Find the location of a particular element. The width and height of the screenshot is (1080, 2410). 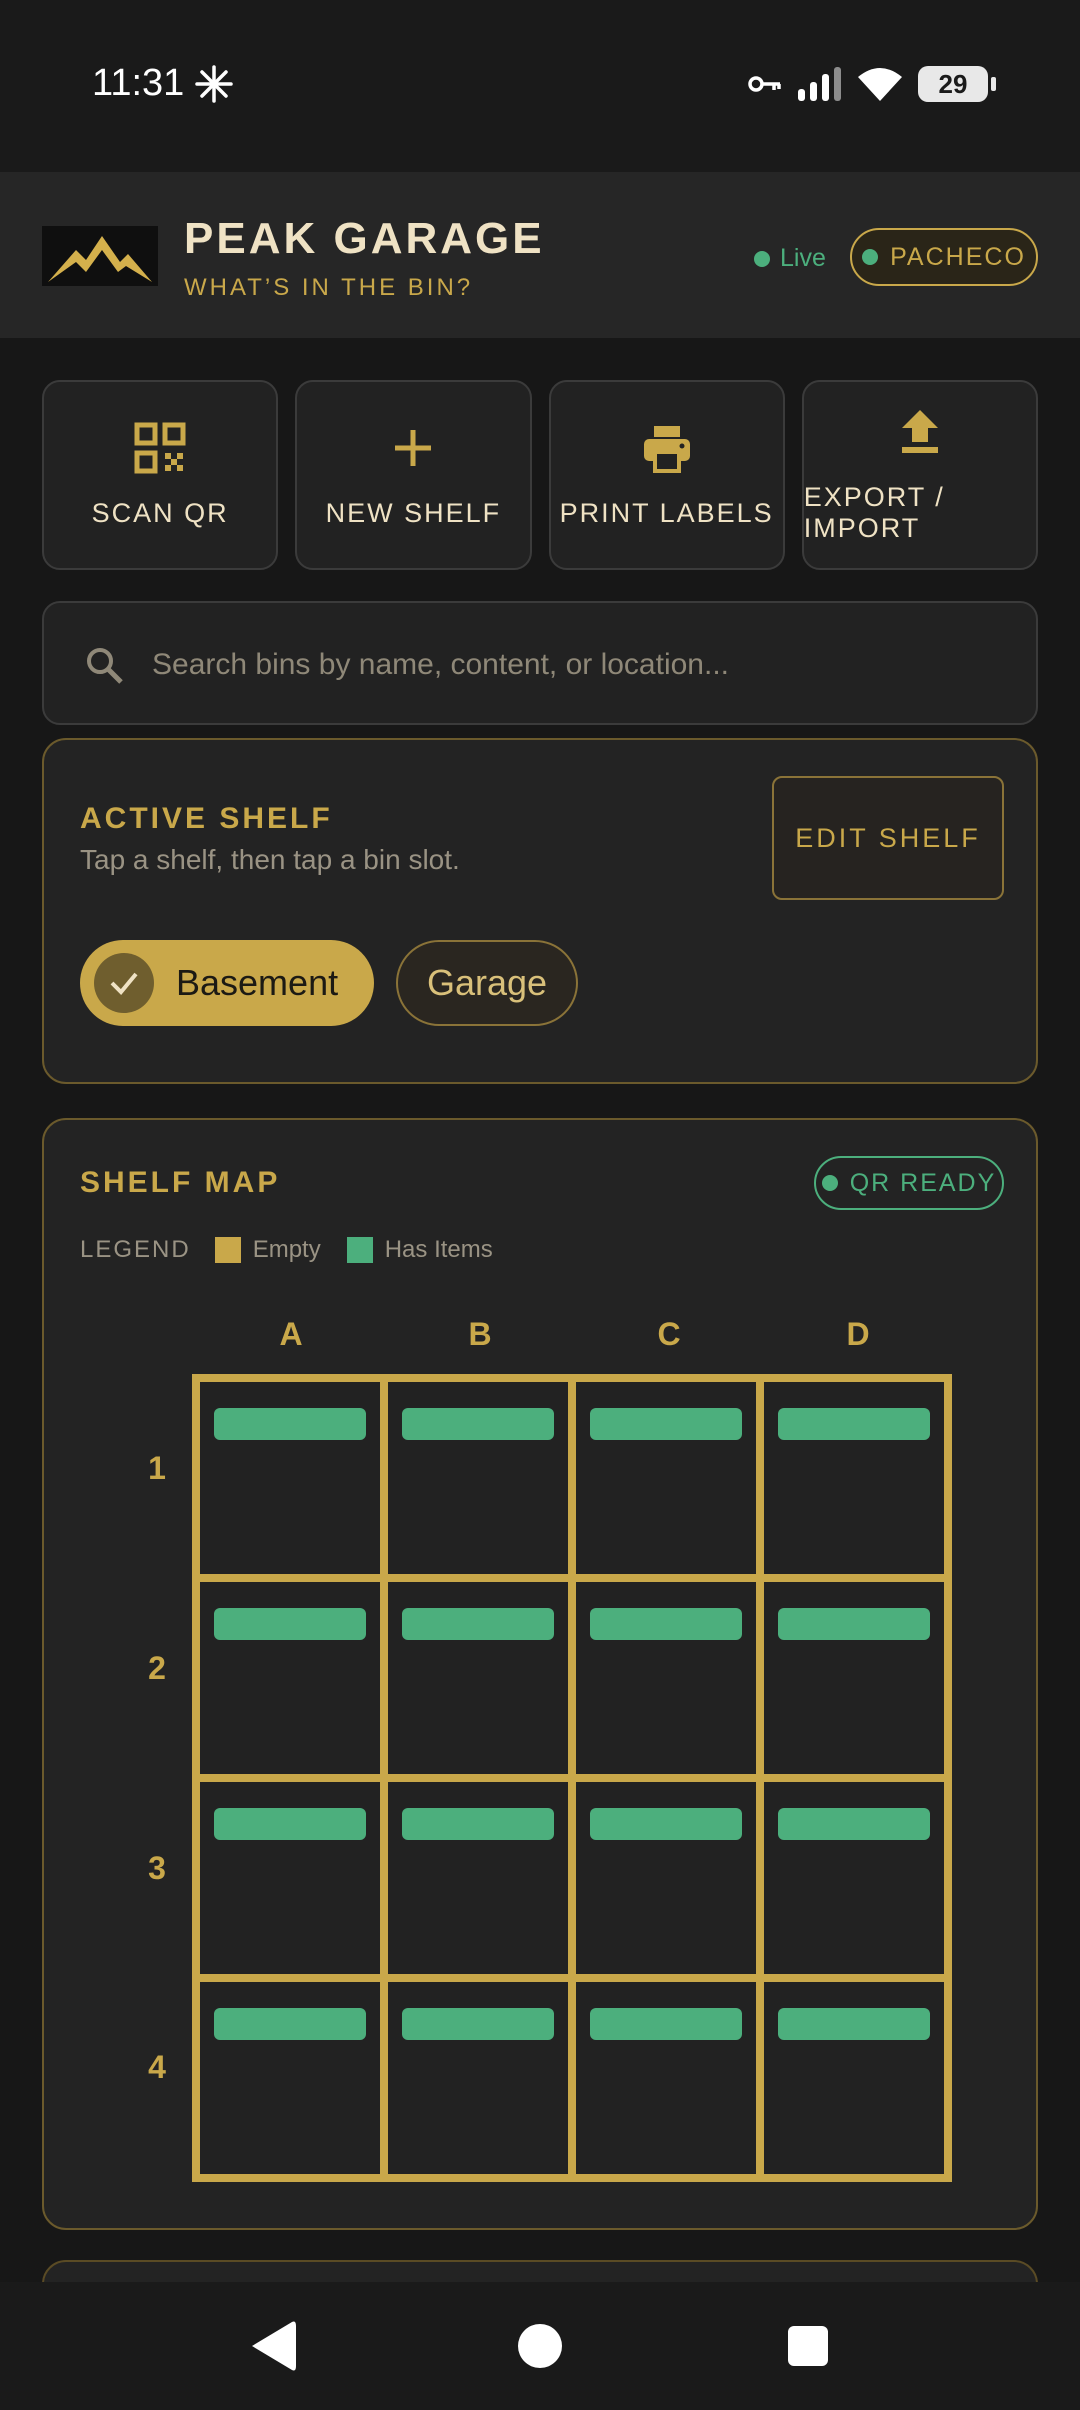

scan-qr-button: SCAN QR is located at coordinates (160, 475).